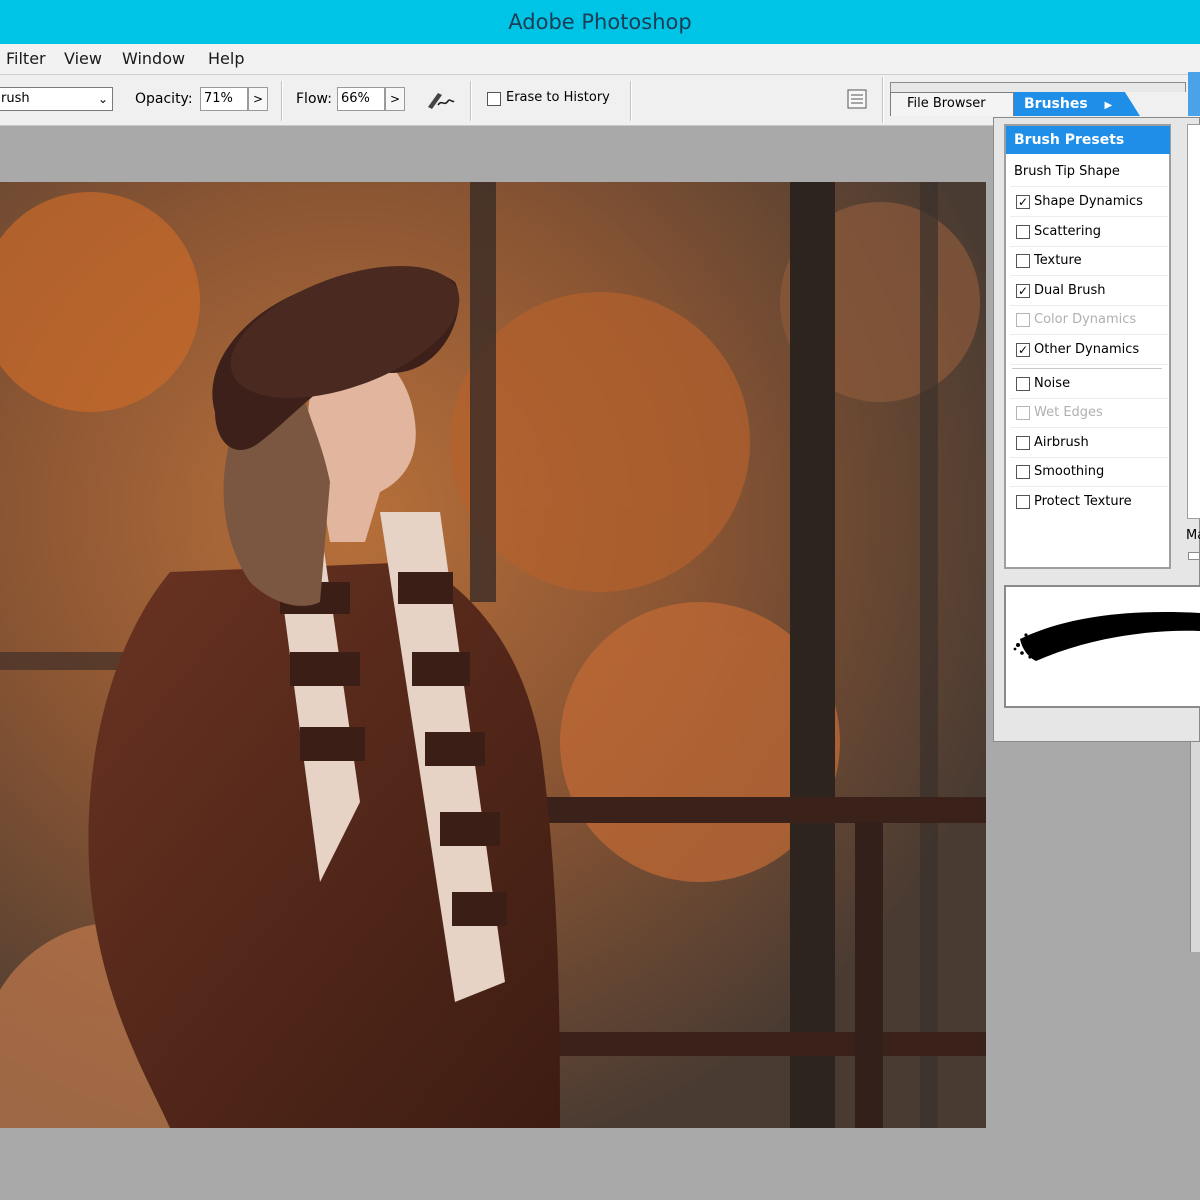 This screenshot has height=1200, width=1200. I want to click on opacity-slider-button: >, so click(258, 99).